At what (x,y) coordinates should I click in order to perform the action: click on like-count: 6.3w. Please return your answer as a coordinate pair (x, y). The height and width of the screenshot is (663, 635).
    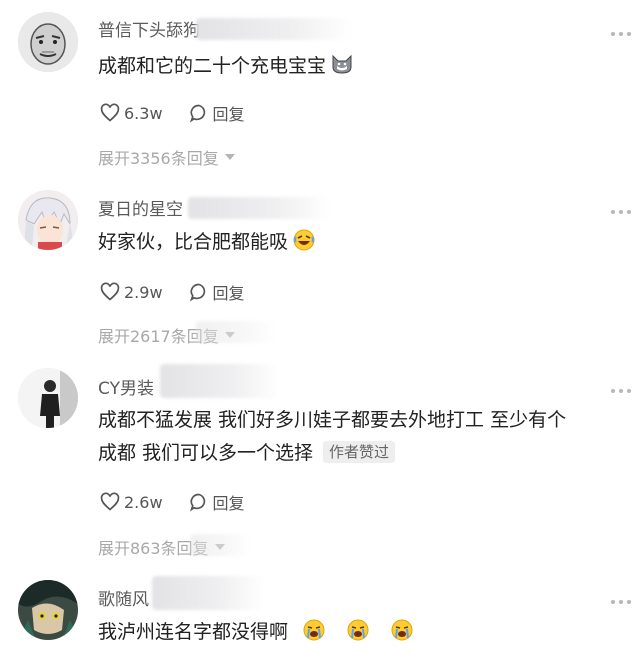
    Looking at the image, I should click on (143, 113).